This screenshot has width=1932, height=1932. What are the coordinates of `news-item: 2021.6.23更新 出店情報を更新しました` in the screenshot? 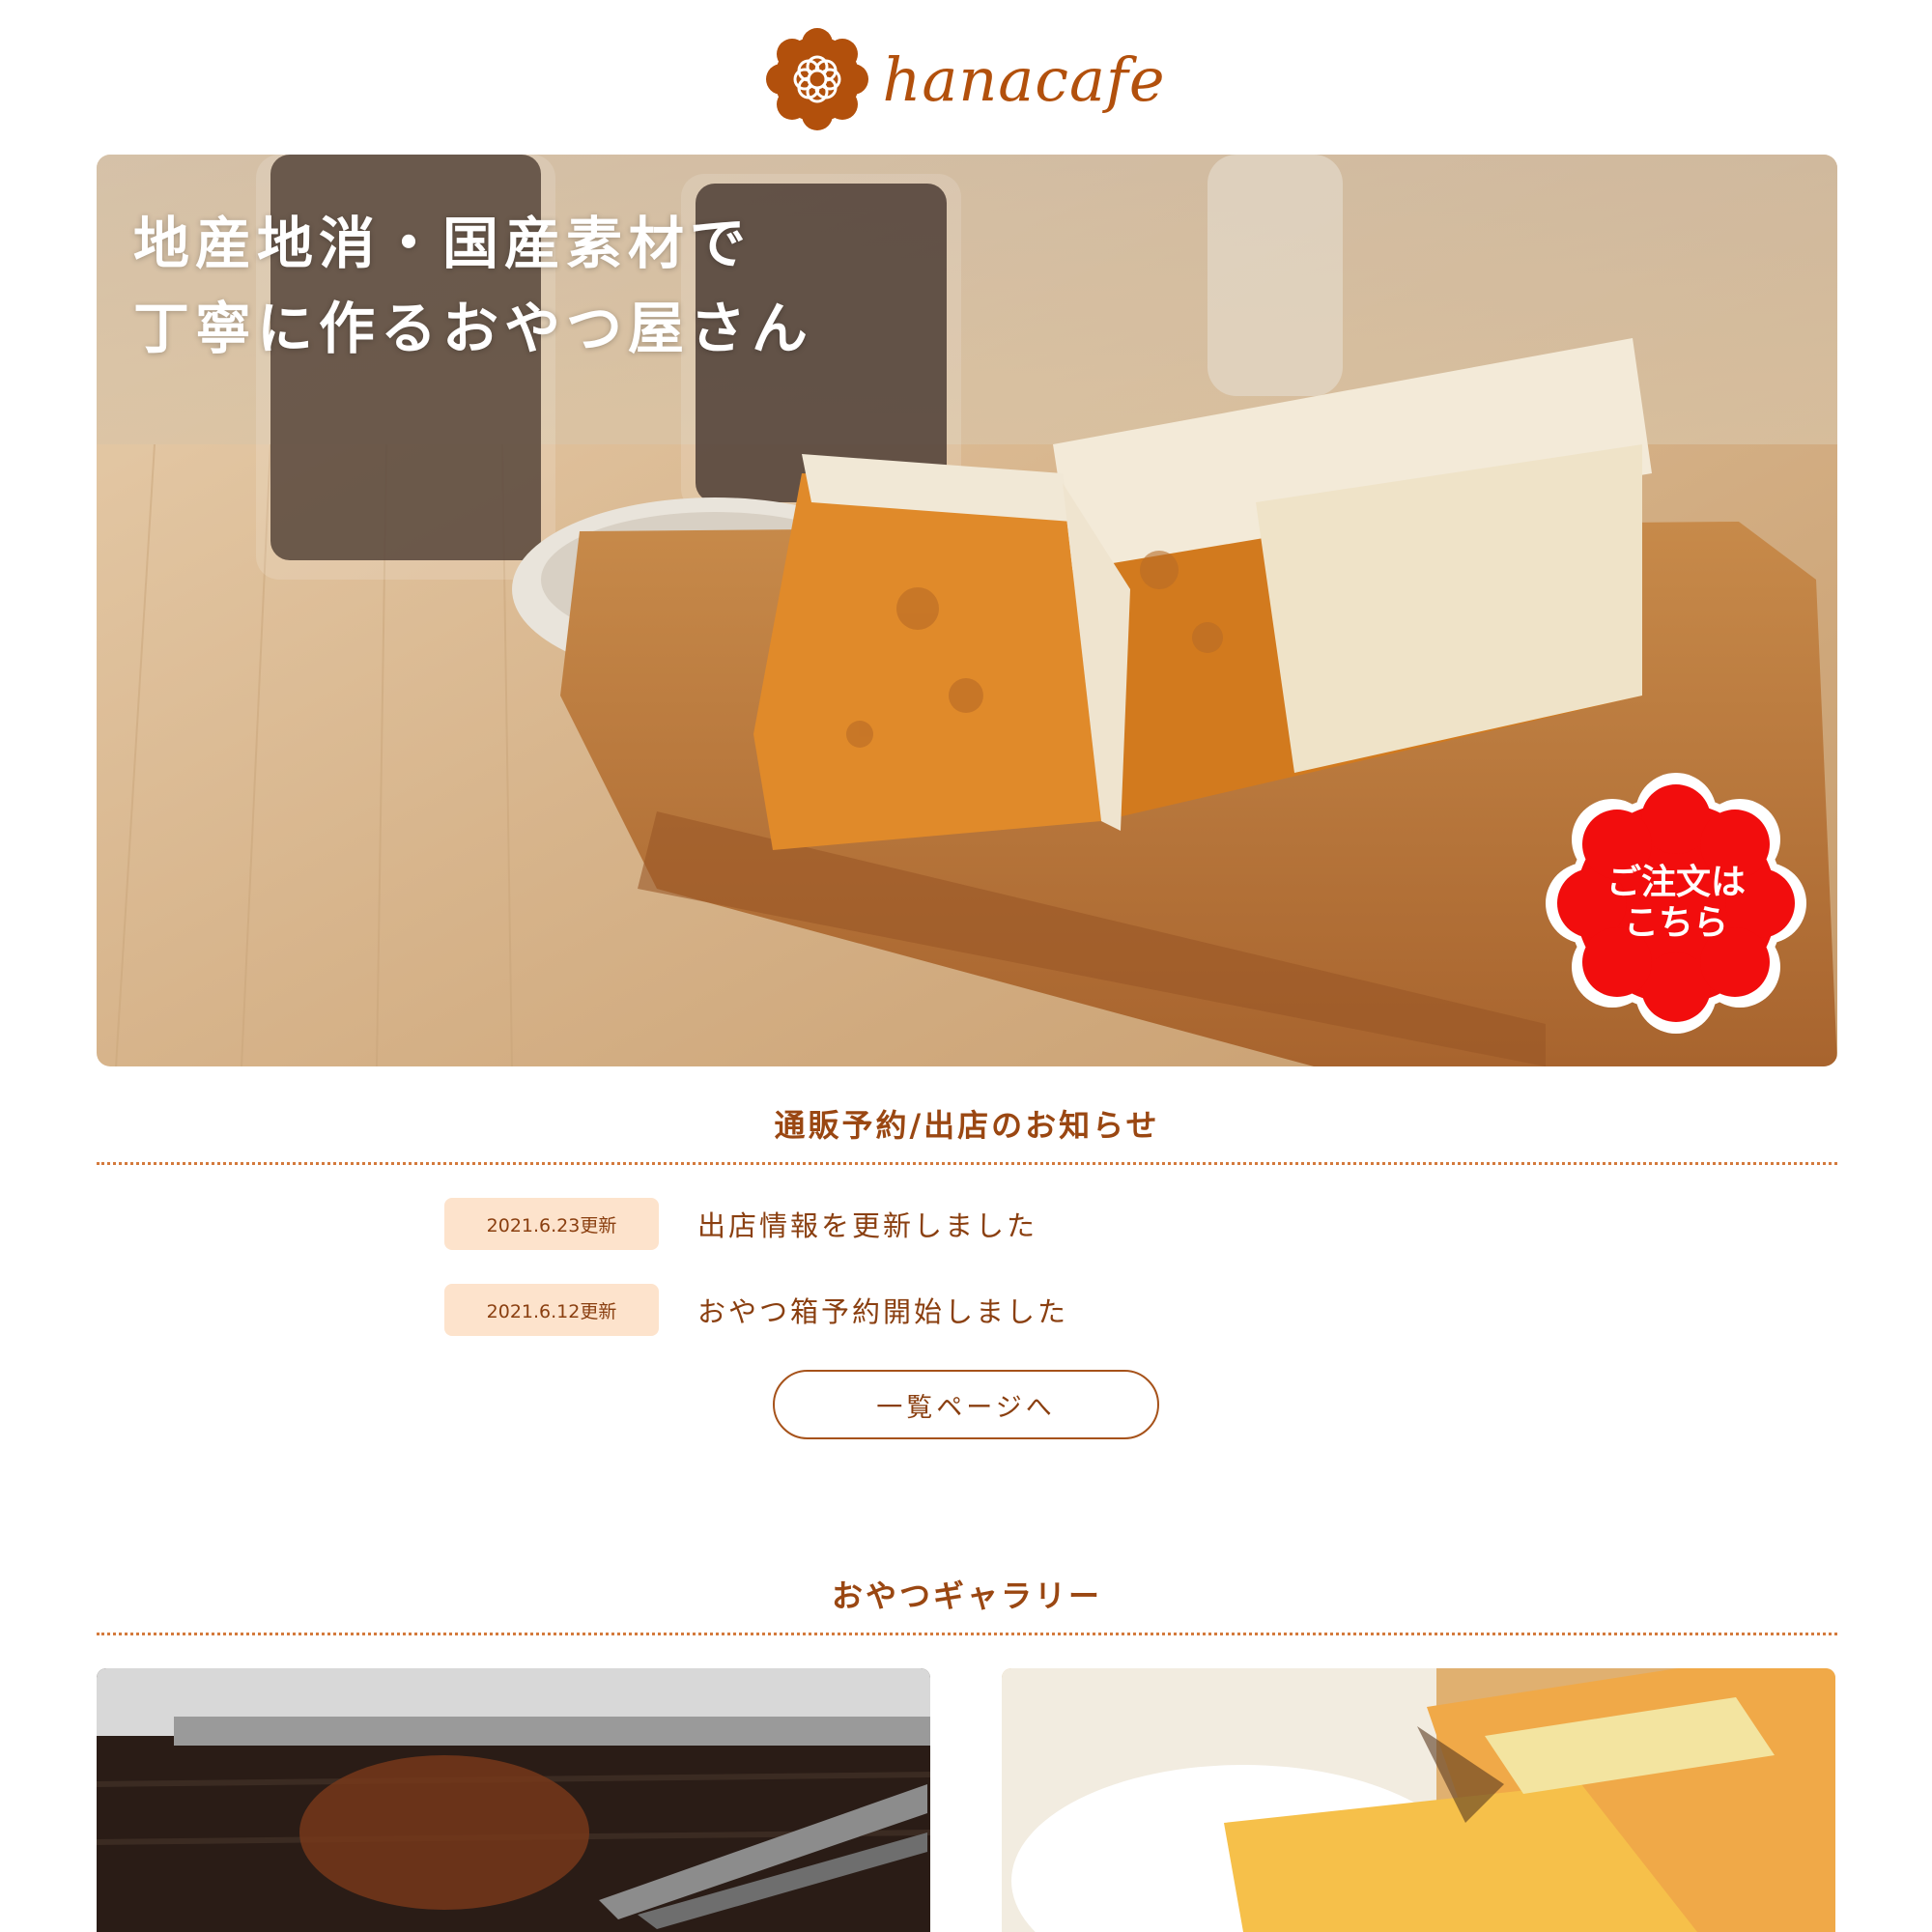 It's located at (740, 1224).